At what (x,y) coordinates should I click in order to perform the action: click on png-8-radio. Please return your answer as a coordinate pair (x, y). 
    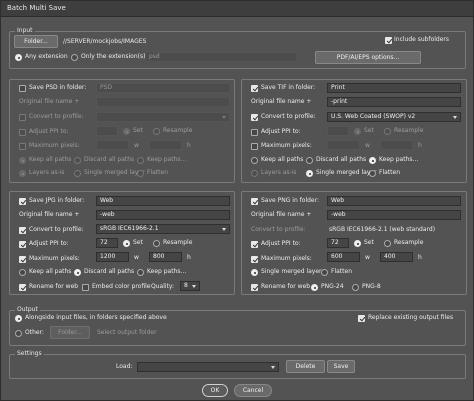
    Looking at the image, I should click on (355, 287).